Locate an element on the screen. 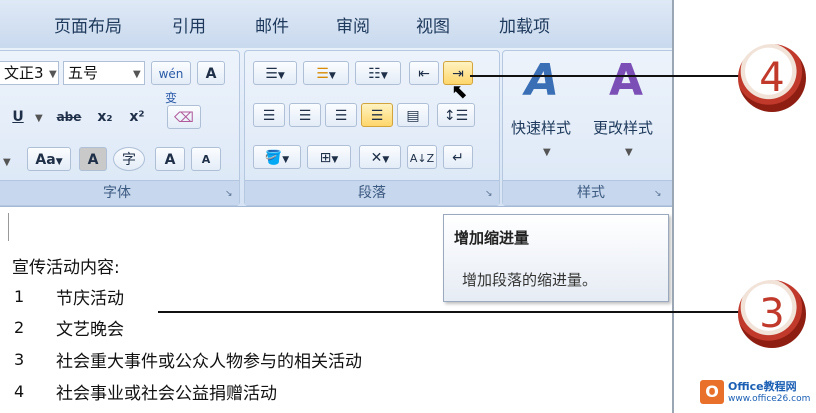 The height and width of the screenshot is (413, 816). callout-number: 4 is located at coordinates (772, 78).